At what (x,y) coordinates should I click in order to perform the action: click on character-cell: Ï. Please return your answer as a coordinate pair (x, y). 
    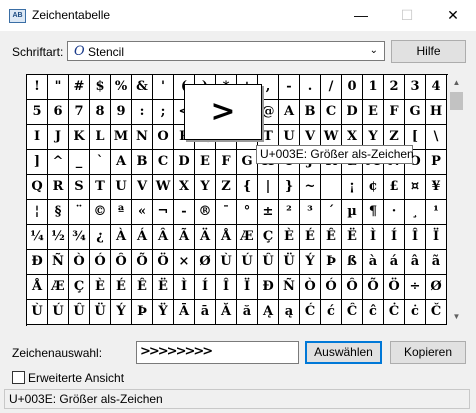
    Looking at the image, I should click on (436, 237).